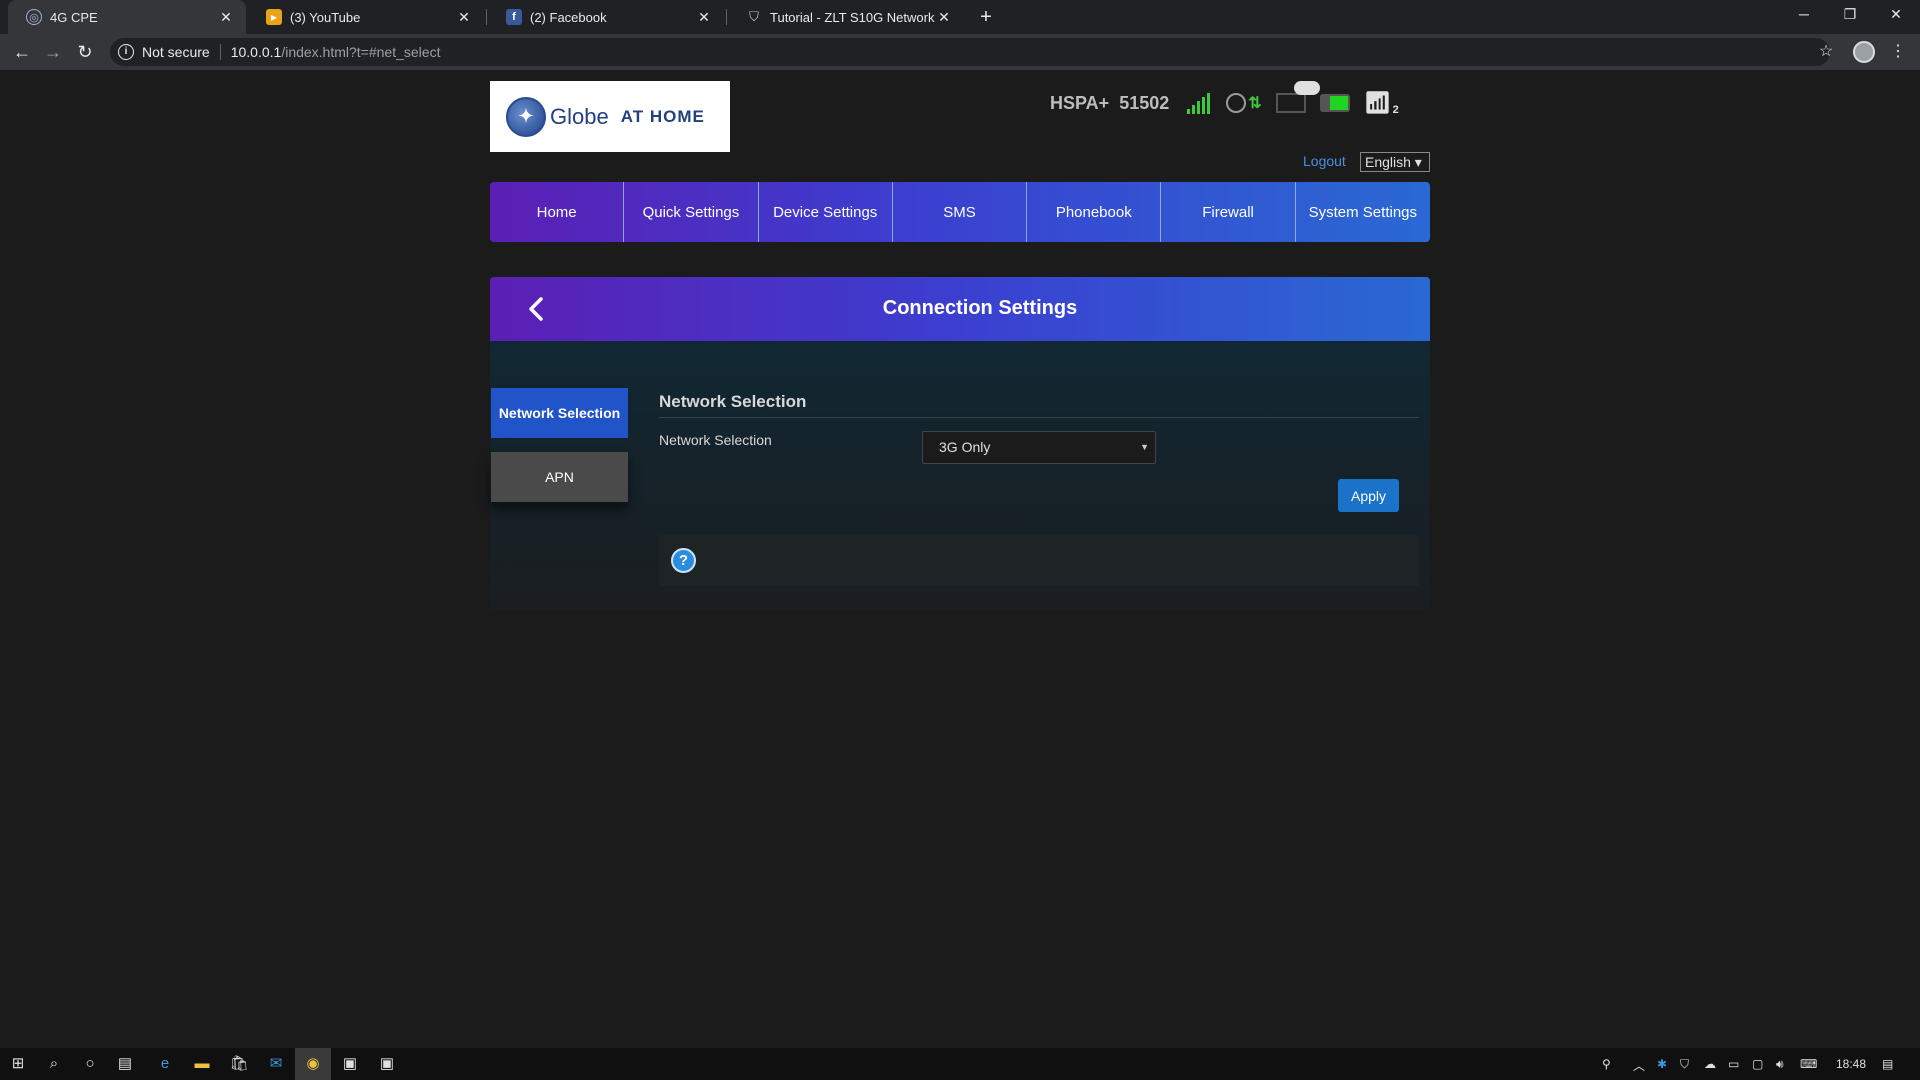  I want to click on help-box: ?, so click(1039, 560).